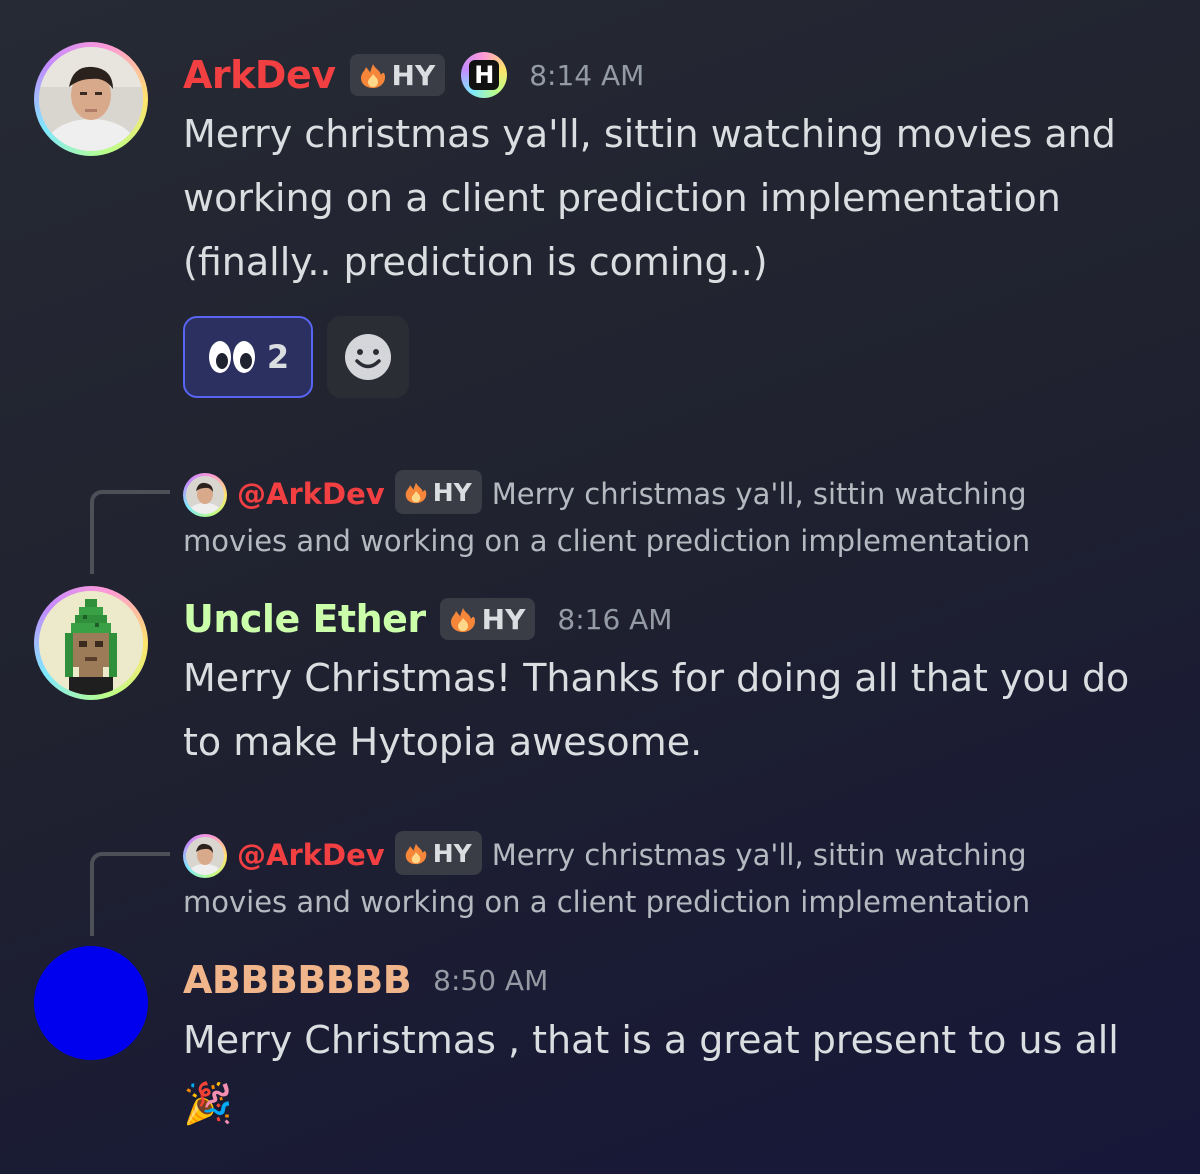  What do you see at coordinates (91, 1003) in the screenshot?
I see `avatar-abbbbbbb` at bounding box center [91, 1003].